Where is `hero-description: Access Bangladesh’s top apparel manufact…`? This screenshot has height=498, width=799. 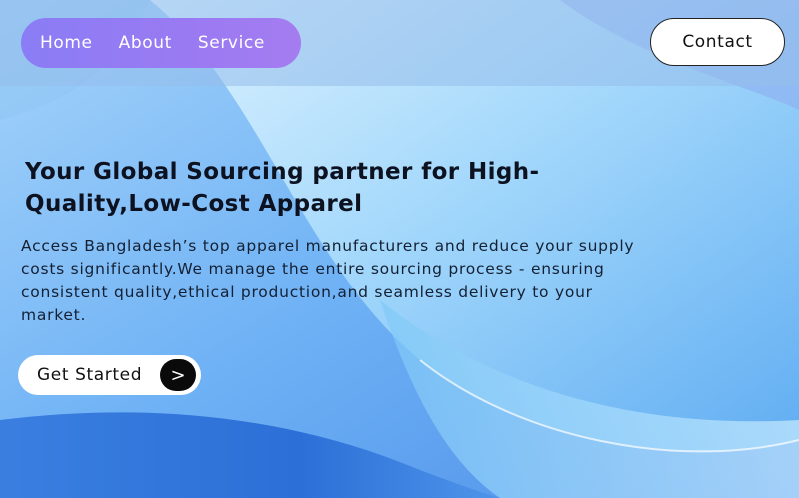
hero-description: Access Bangladesh’s top apparel manufact… is located at coordinates (328, 280).